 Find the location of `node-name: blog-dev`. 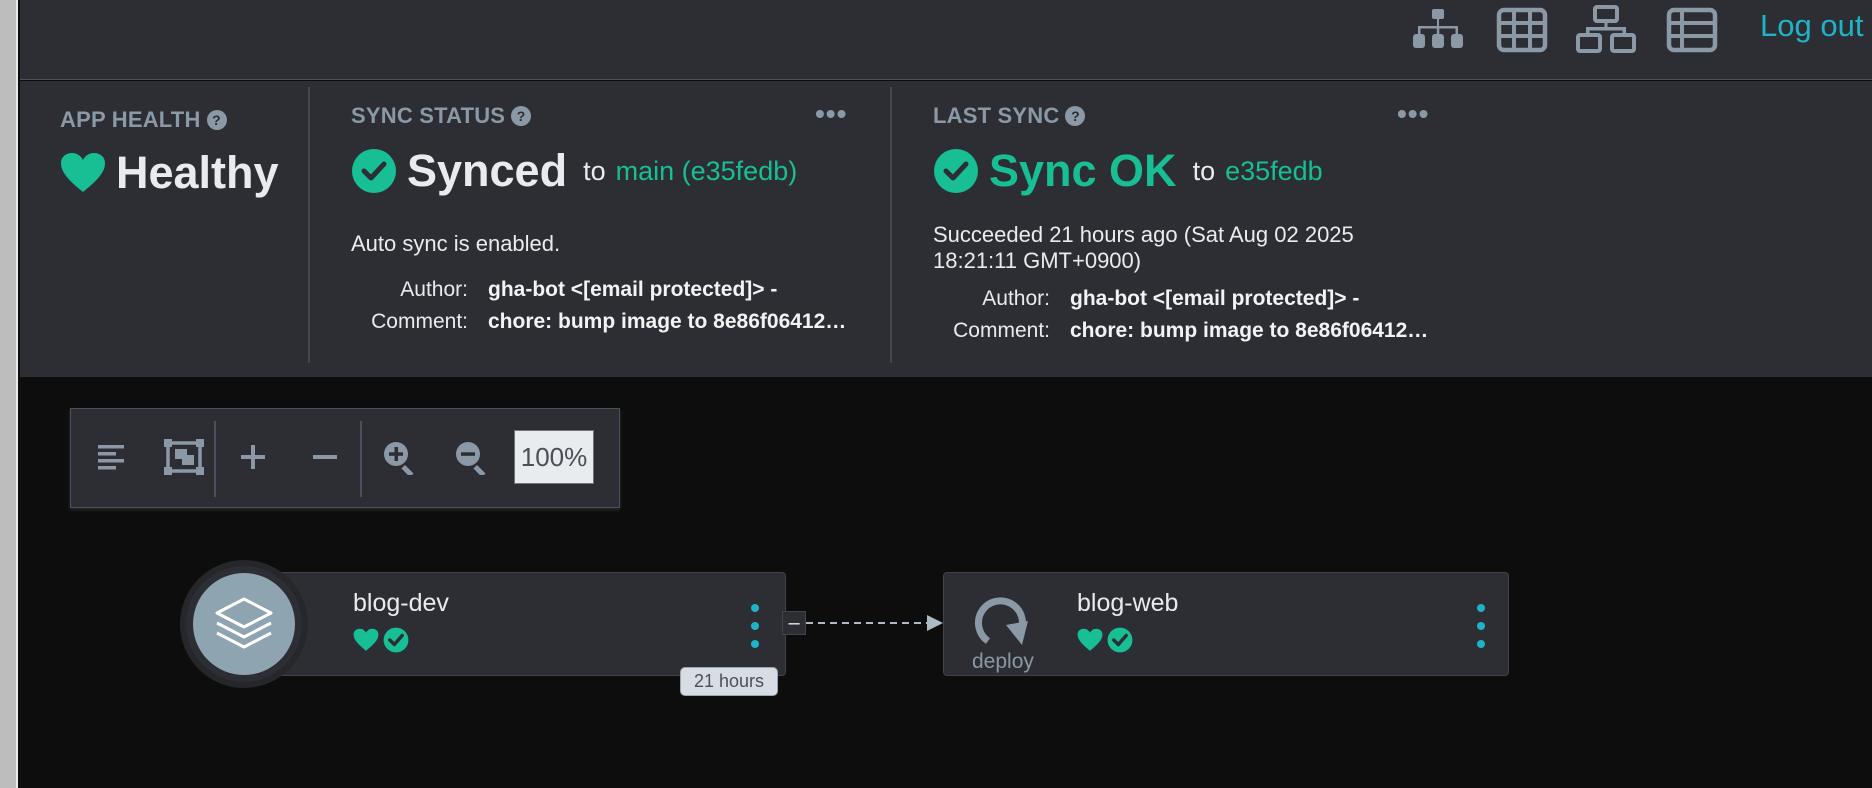

node-name: blog-dev is located at coordinates (401, 603).